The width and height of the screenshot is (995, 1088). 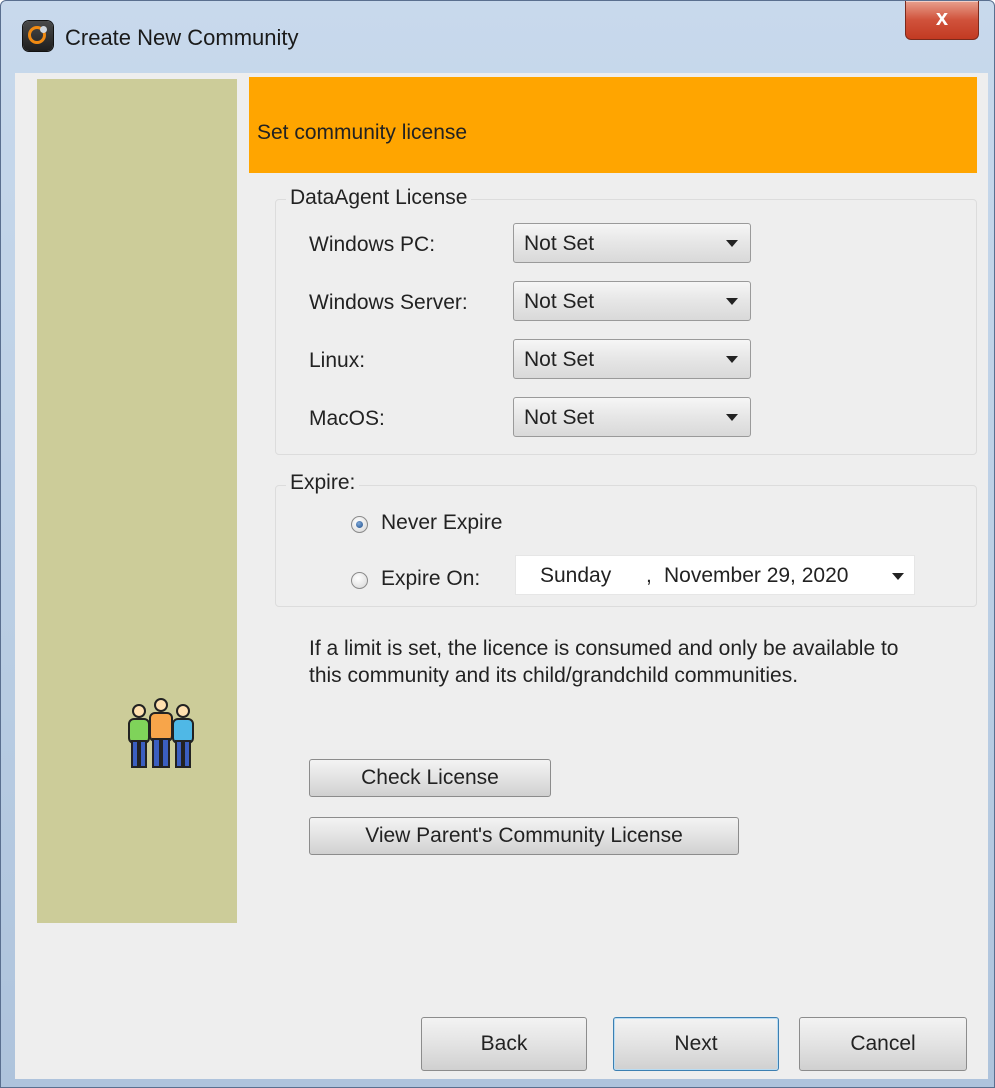 I want to click on next-button: Next, so click(x=696, y=1044).